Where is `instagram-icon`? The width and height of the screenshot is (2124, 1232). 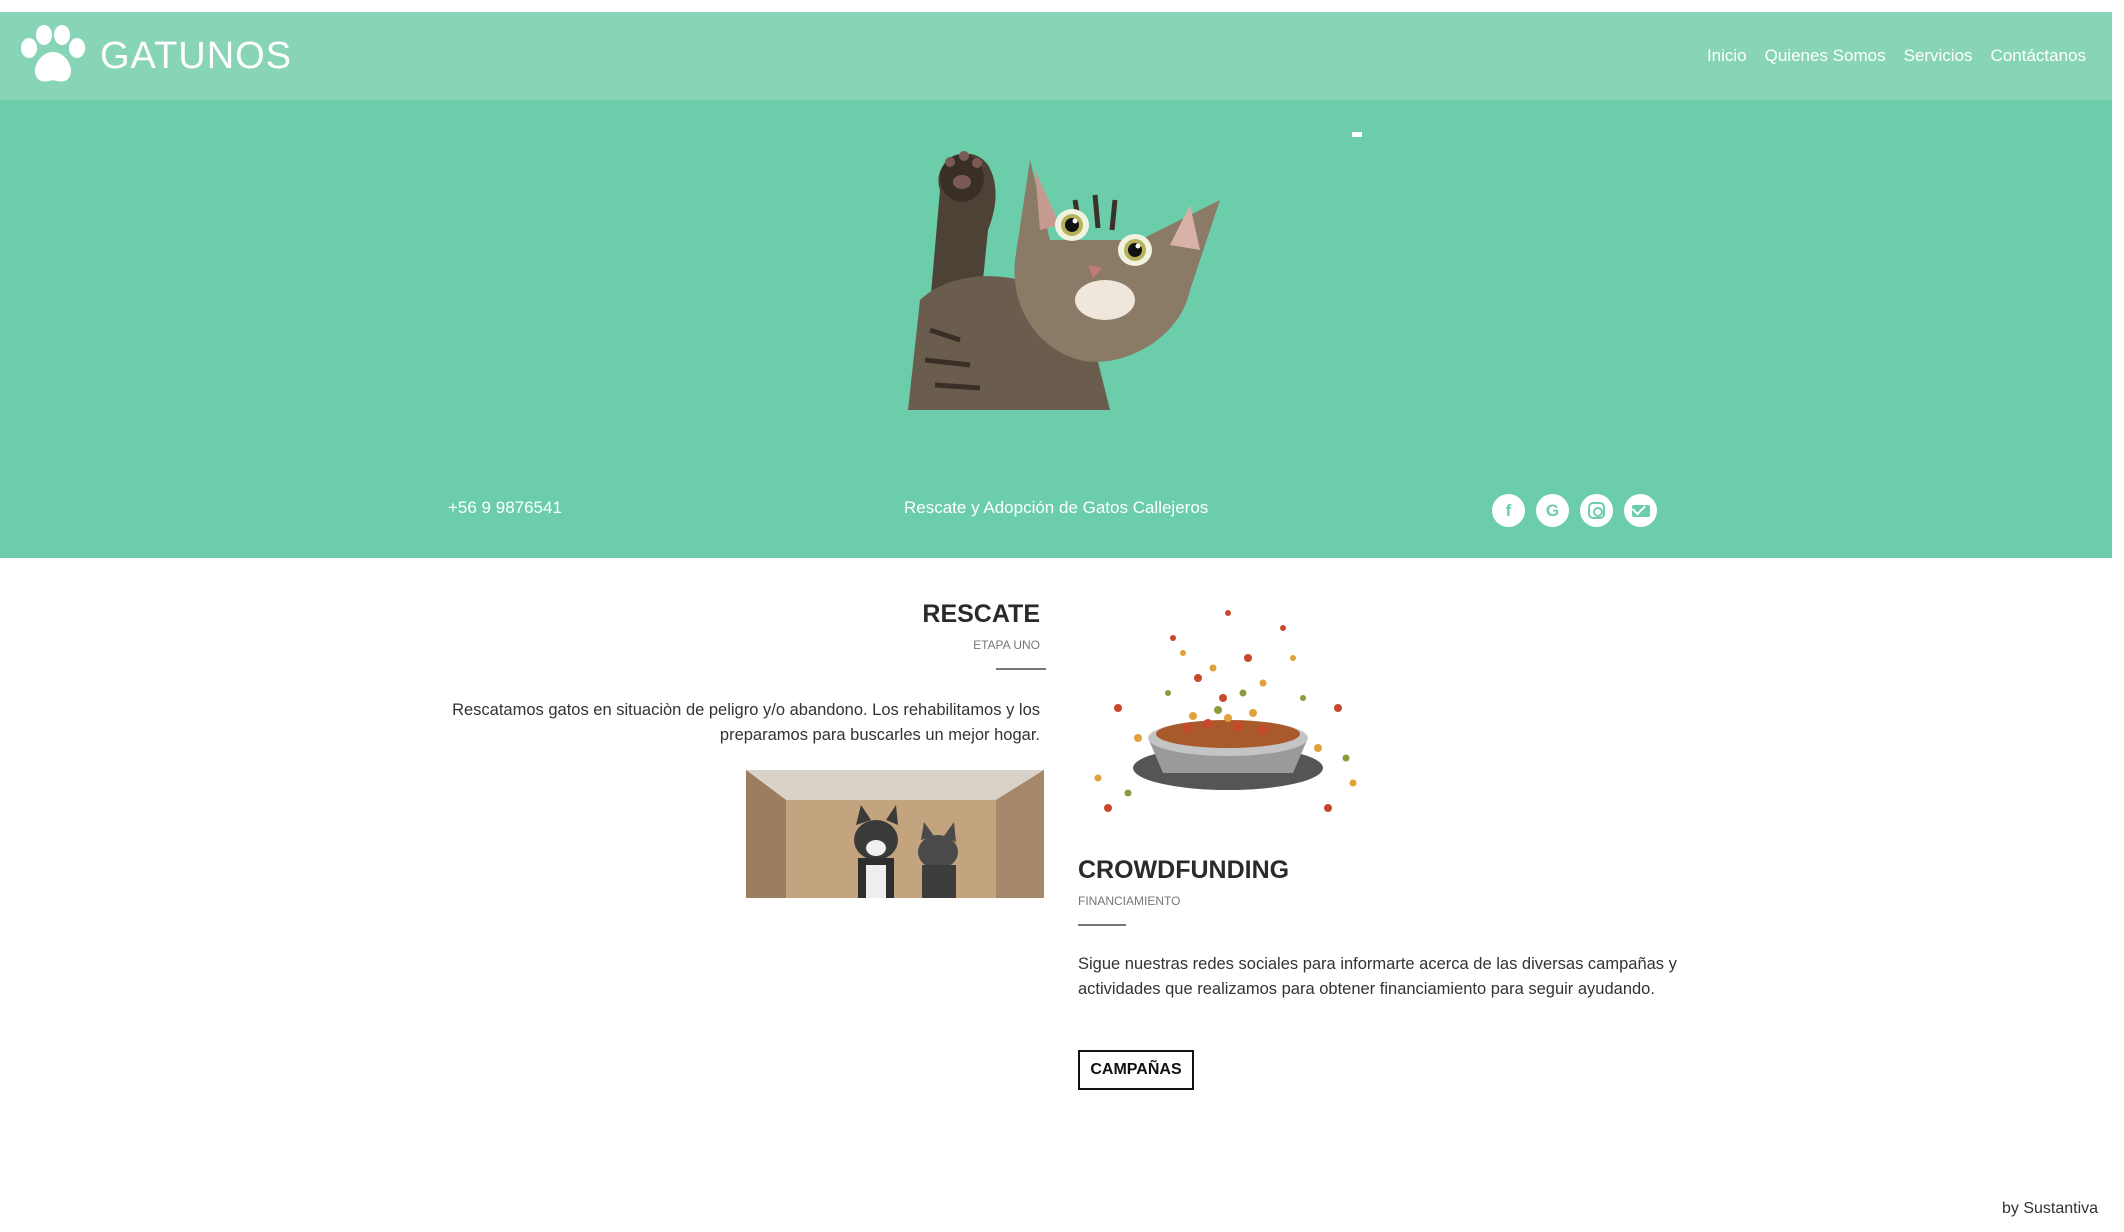
instagram-icon is located at coordinates (1596, 510).